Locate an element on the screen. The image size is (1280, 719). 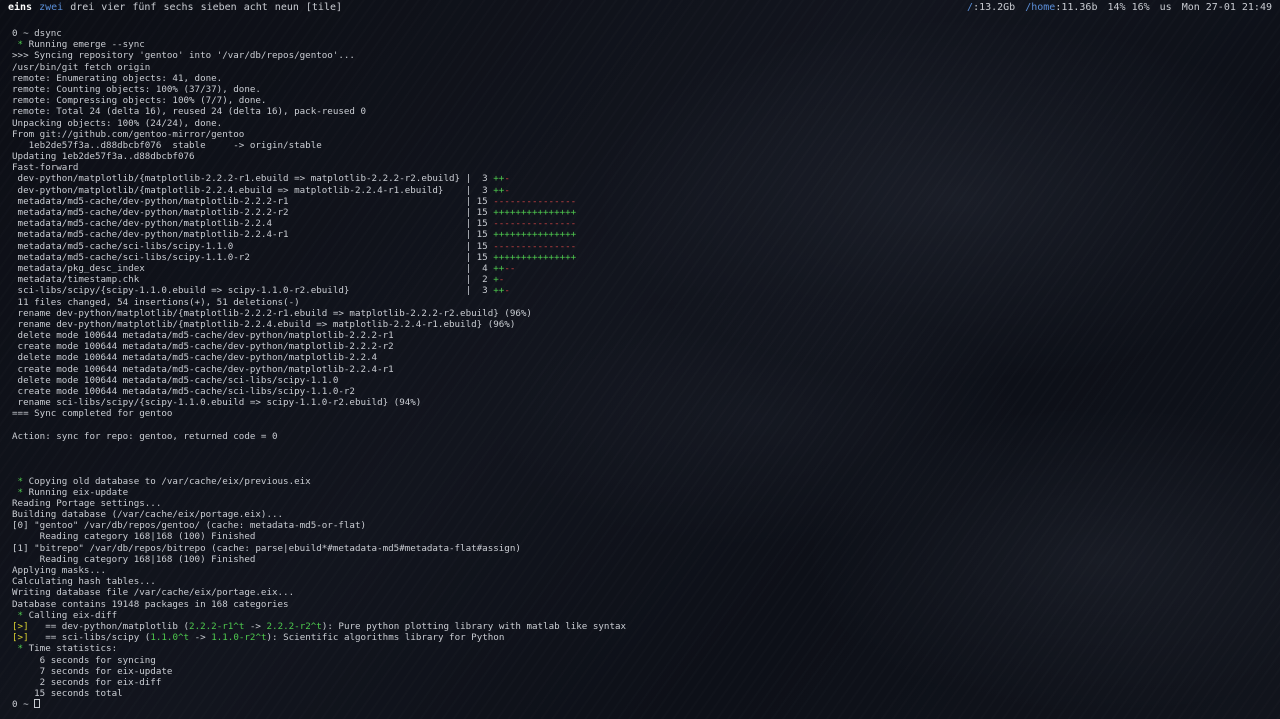
terminal-text: == sci-libs/scipy ( is located at coordinates (89, 638).